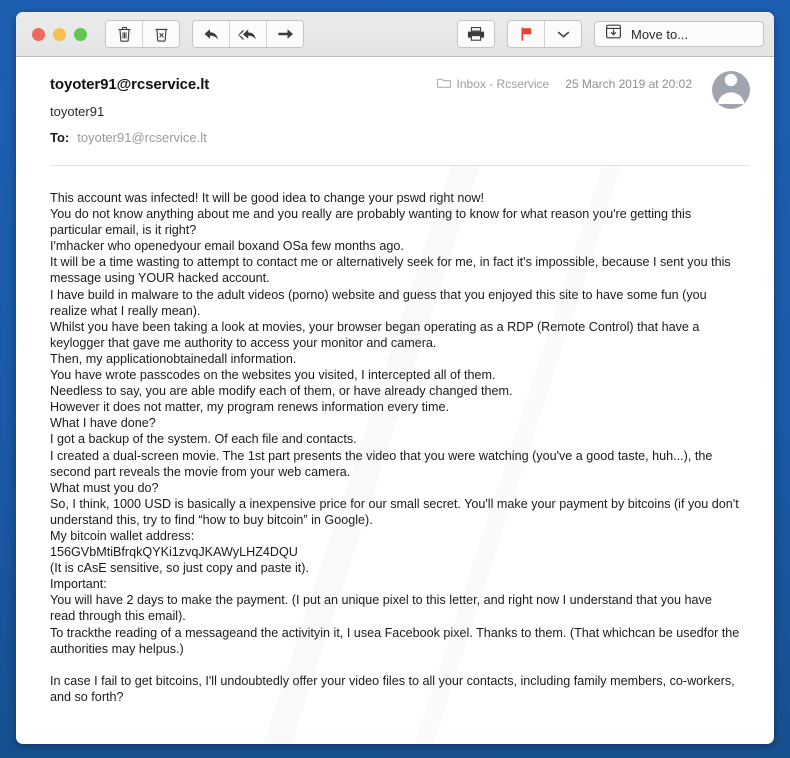  What do you see at coordinates (60, 137) in the screenshot?
I see `to-label: To:` at bounding box center [60, 137].